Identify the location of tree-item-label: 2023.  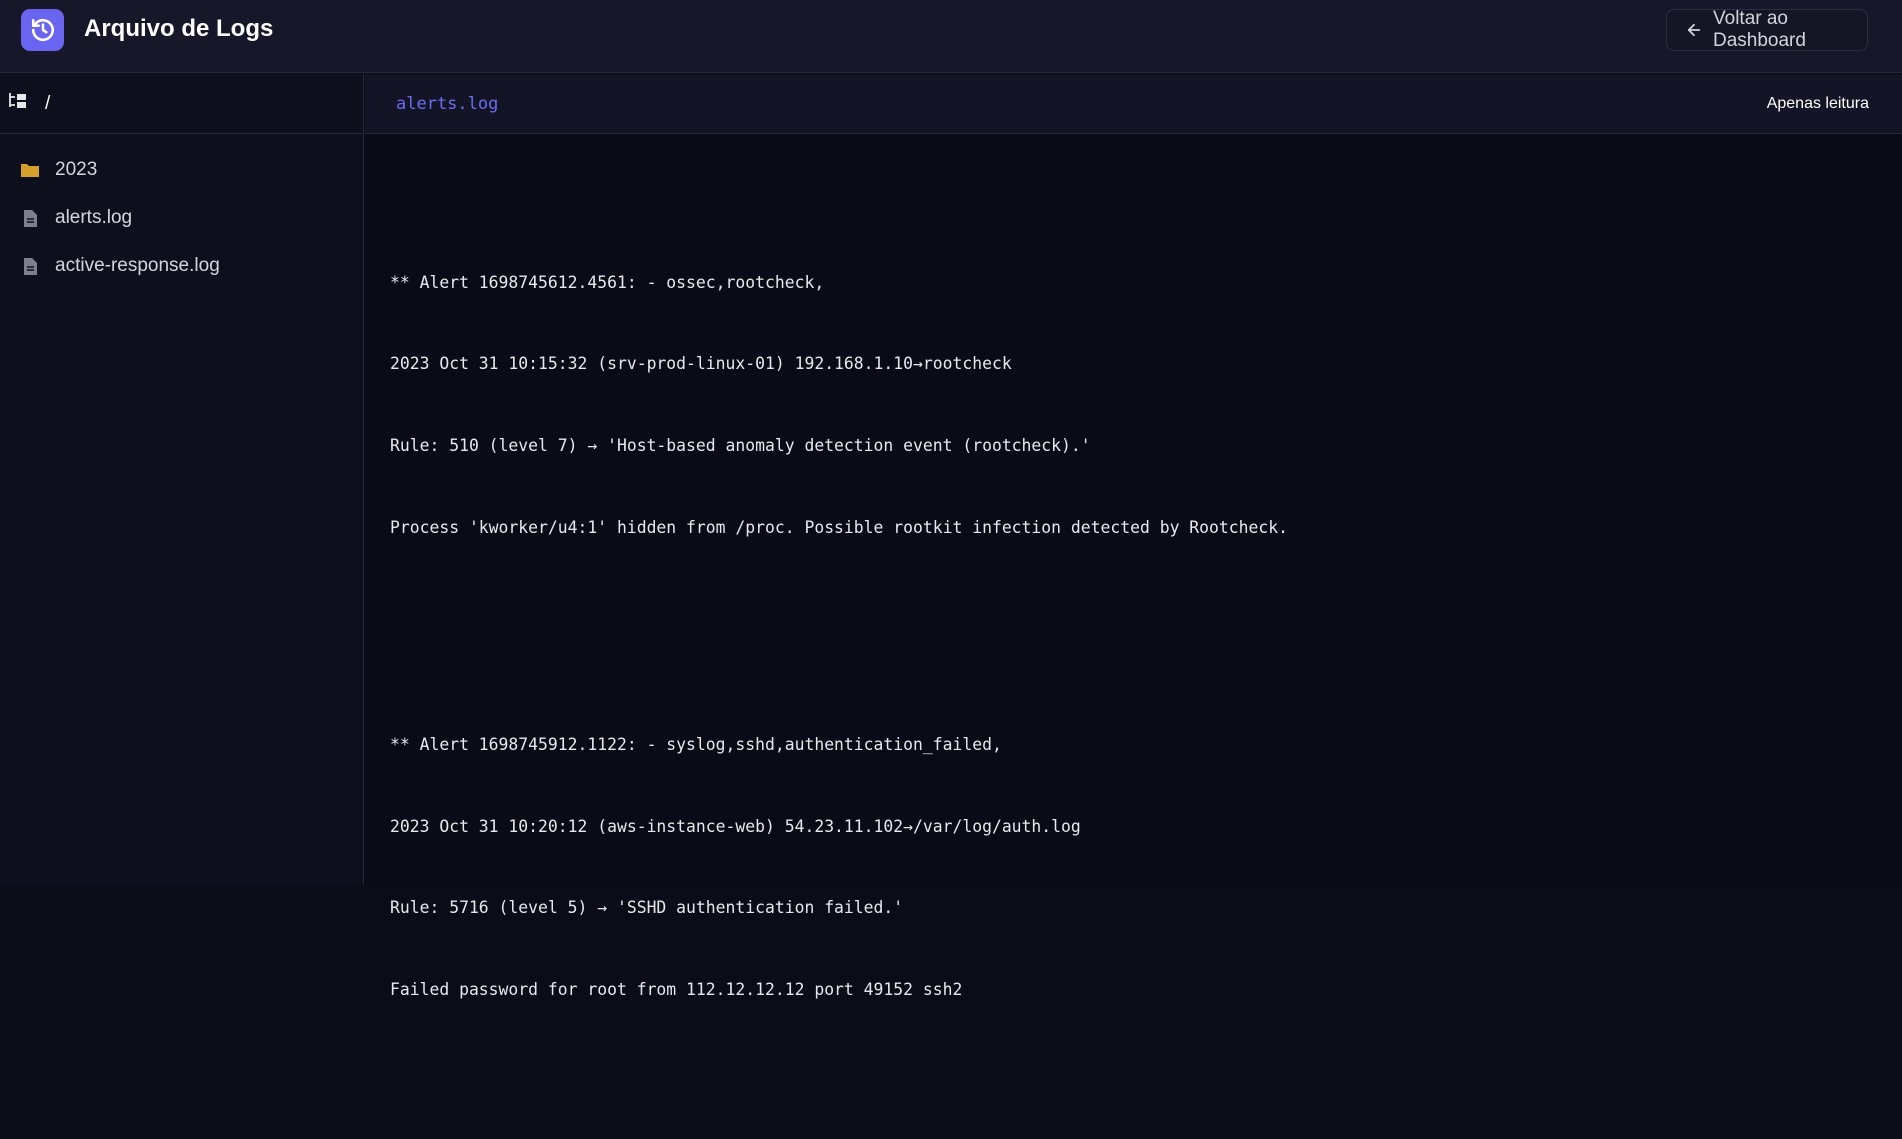
(76, 169).